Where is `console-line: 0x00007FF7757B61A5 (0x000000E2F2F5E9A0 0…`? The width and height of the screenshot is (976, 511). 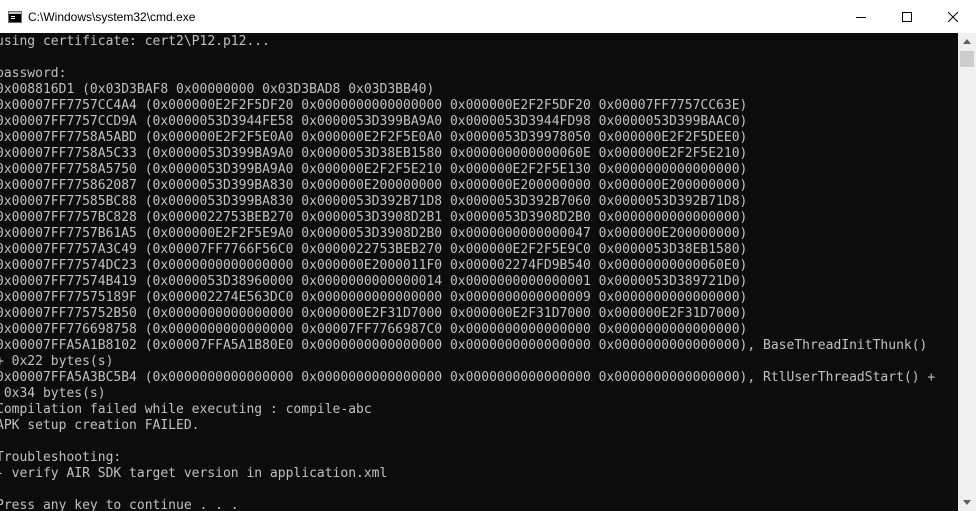
console-line: 0x00007FF7757B61A5 (0x000000E2F2F5E9A0 0… is located at coordinates (374, 233).